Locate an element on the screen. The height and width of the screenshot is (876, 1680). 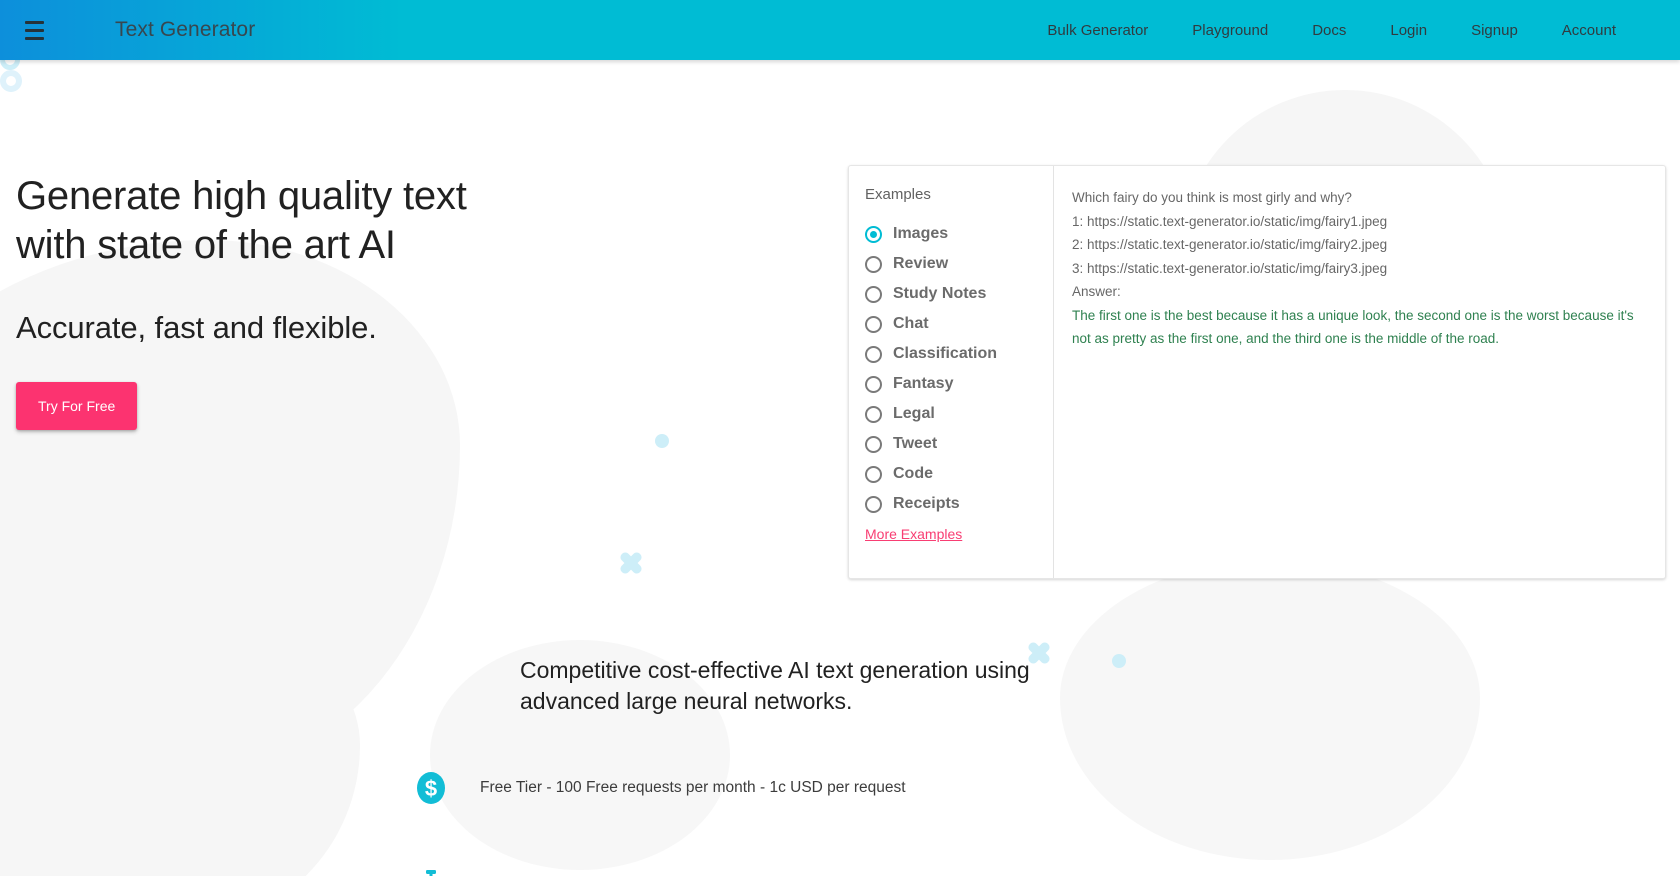
example-option-label: Receipts is located at coordinates (926, 503).